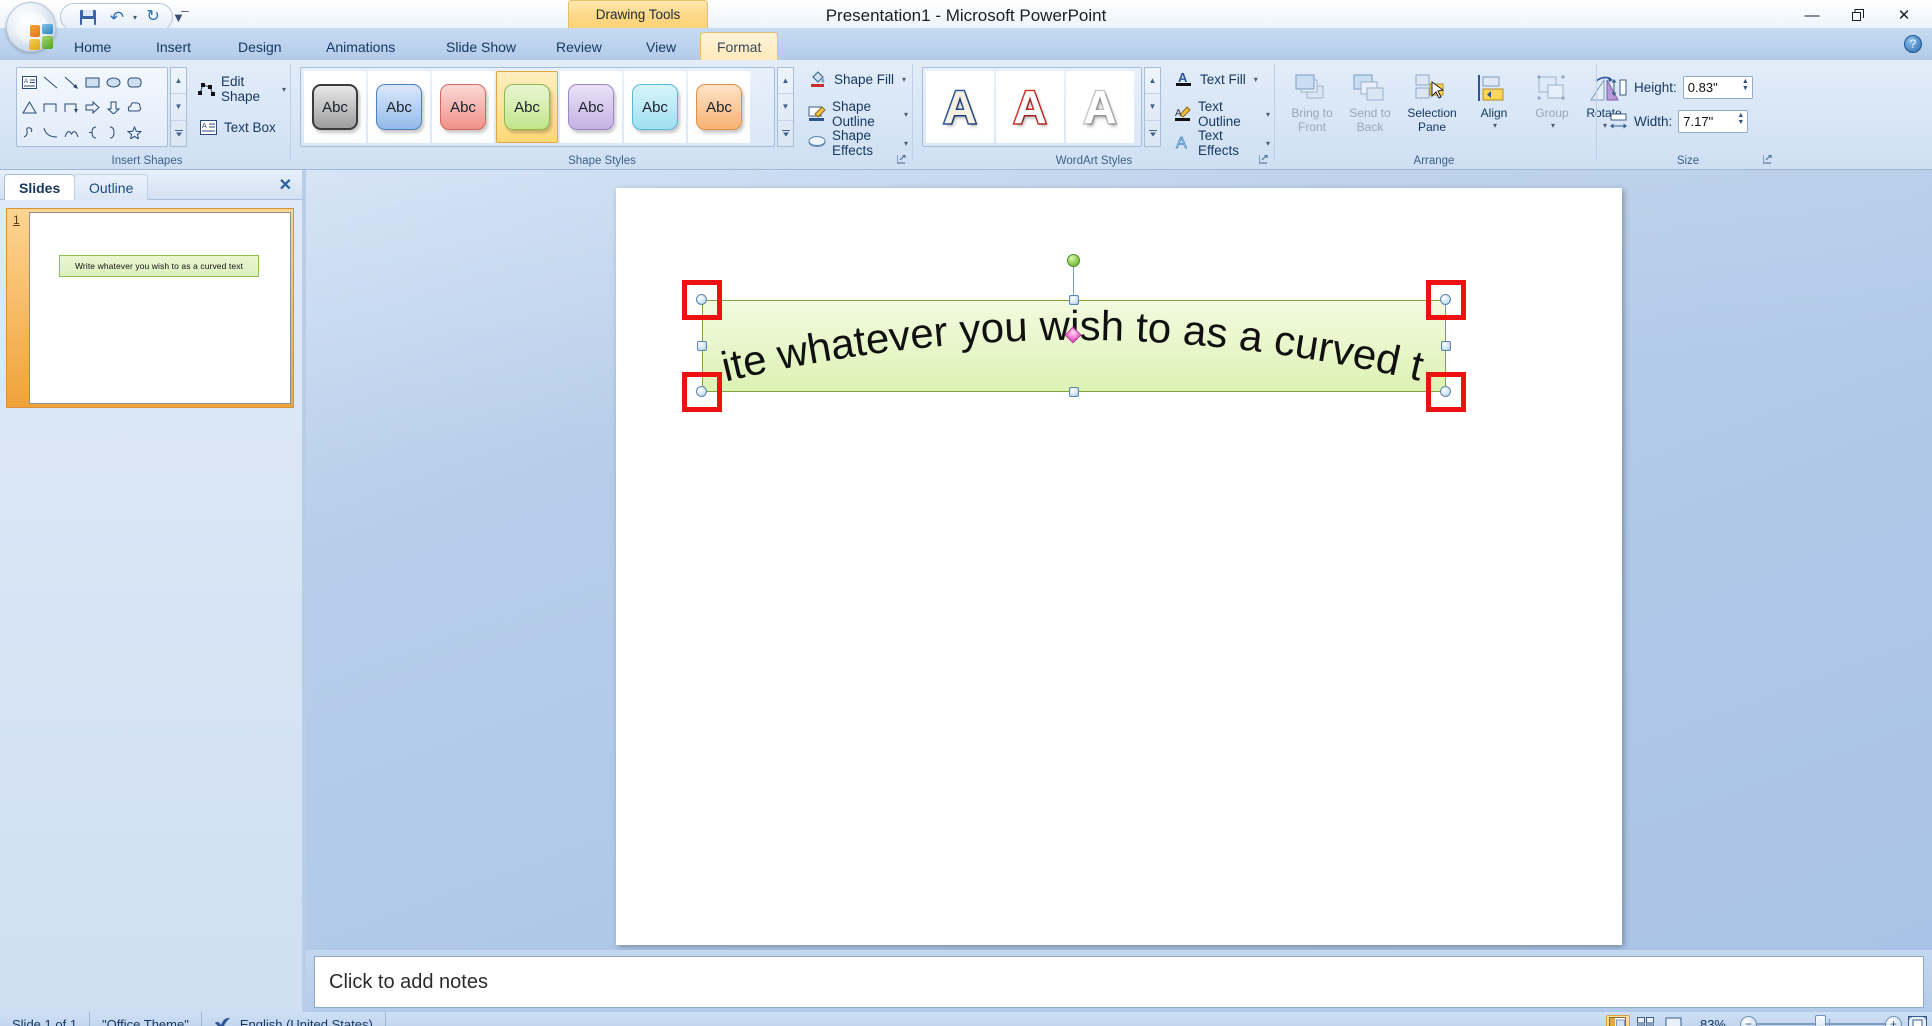 This screenshot has width=1932, height=1026. Describe the element at coordinates (260, 46) in the screenshot. I see `tab-design: Design` at that location.